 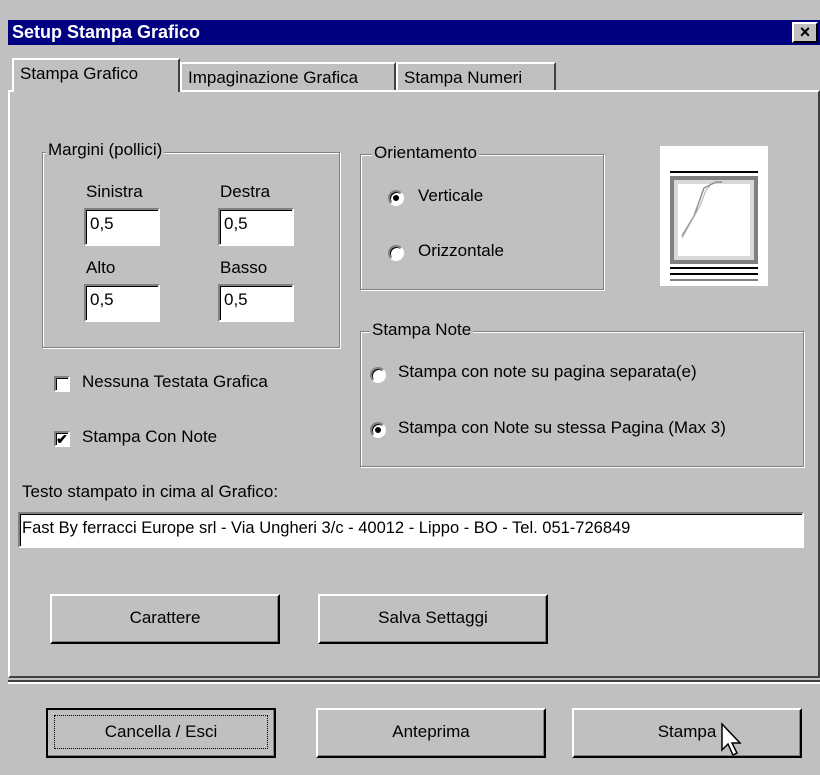 I want to click on top-margin-input: 0,5, so click(x=122, y=303).